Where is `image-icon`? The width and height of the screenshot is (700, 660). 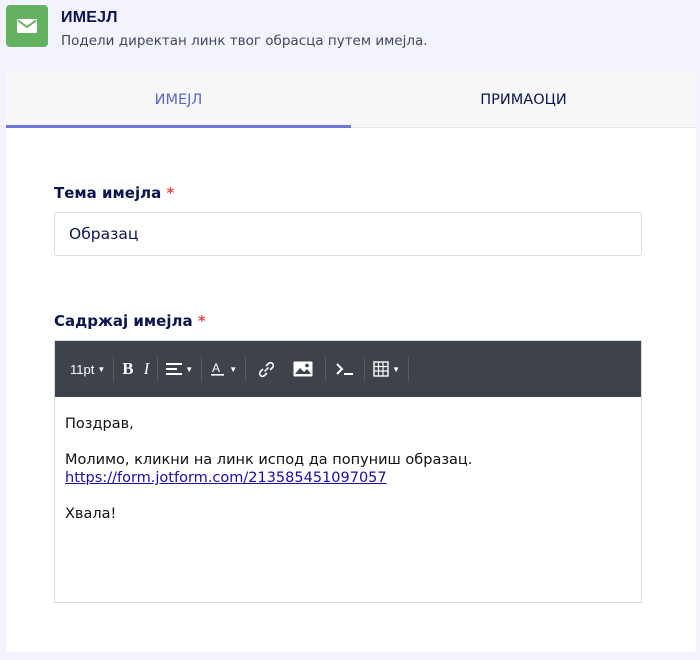 image-icon is located at coordinates (303, 369).